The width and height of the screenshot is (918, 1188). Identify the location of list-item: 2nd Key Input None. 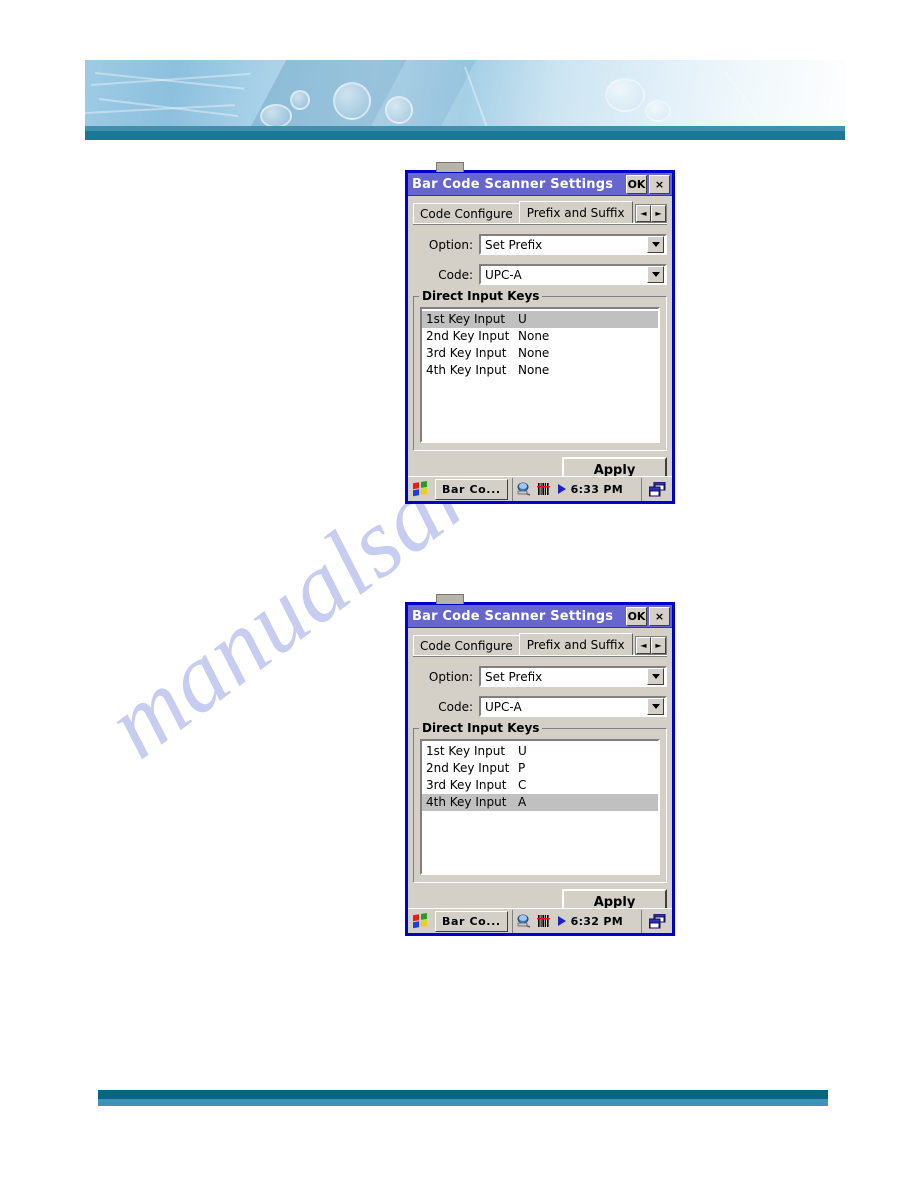
(540, 336).